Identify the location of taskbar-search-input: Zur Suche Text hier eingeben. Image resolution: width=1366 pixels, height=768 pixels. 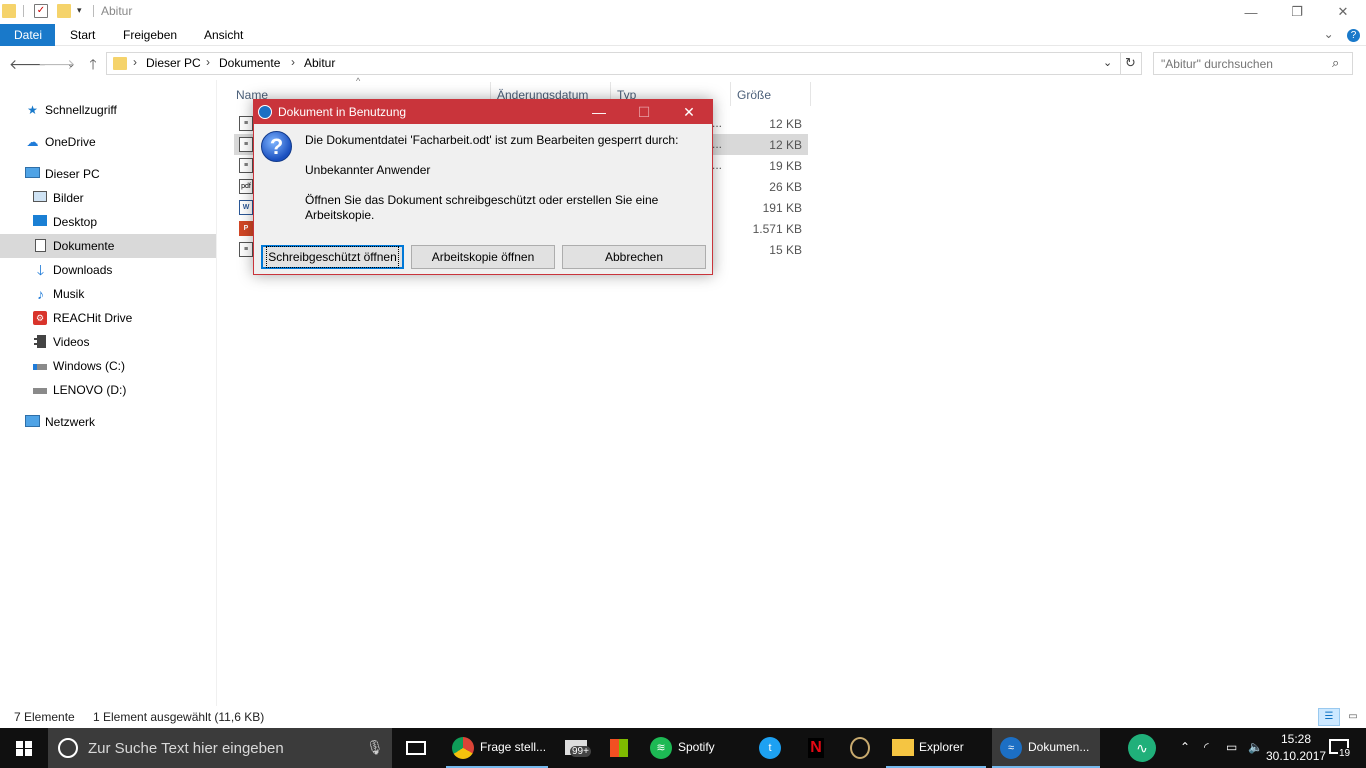
(186, 748).